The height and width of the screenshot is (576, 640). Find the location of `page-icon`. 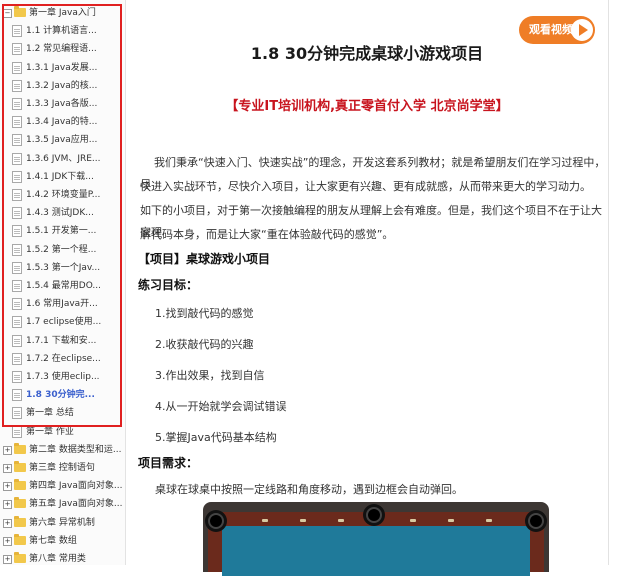

page-icon is located at coordinates (17, 431).